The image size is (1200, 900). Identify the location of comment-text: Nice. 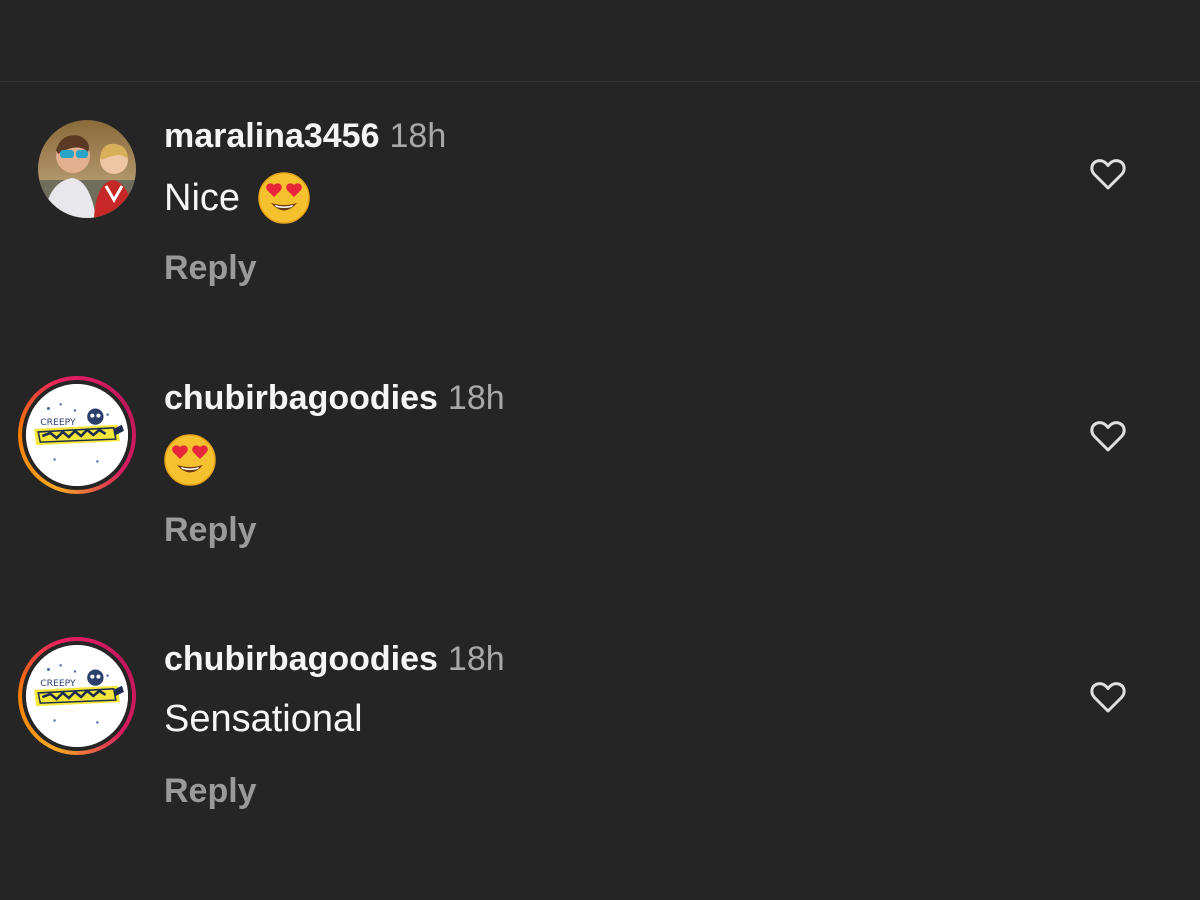
(237, 198).